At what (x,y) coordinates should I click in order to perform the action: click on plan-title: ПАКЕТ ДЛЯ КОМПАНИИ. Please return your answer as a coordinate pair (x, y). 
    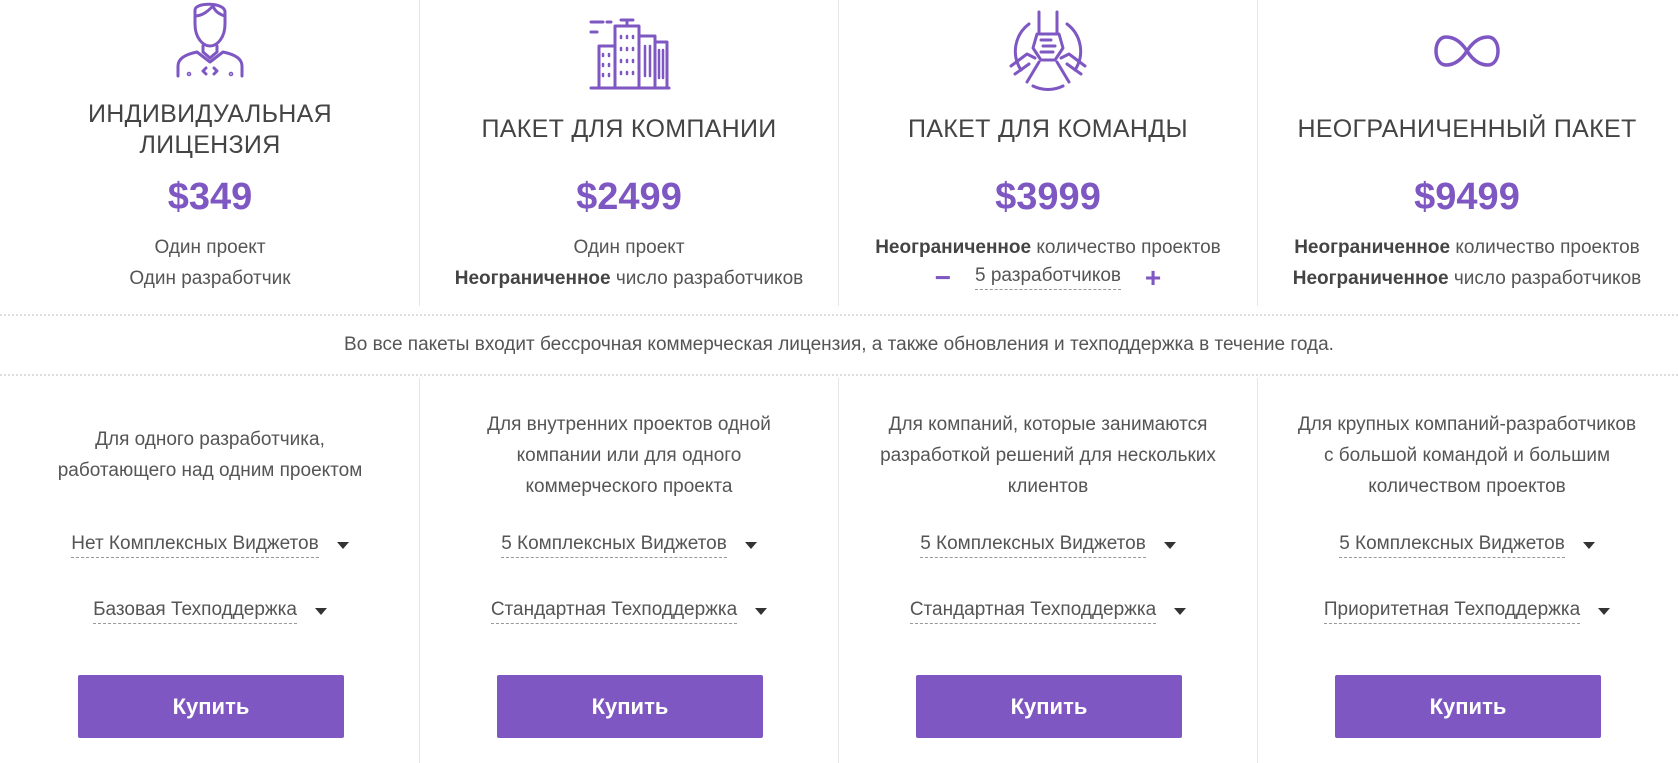
    Looking at the image, I should click on (629, 129).